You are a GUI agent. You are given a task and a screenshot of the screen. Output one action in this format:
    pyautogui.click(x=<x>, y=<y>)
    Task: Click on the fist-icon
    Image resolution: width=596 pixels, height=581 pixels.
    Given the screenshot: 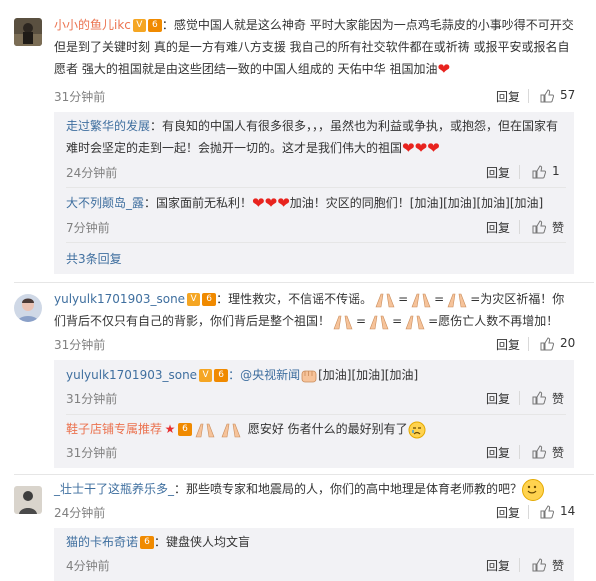 What is the action you would take?
    pyautogui.click(x=309, y=376)
    